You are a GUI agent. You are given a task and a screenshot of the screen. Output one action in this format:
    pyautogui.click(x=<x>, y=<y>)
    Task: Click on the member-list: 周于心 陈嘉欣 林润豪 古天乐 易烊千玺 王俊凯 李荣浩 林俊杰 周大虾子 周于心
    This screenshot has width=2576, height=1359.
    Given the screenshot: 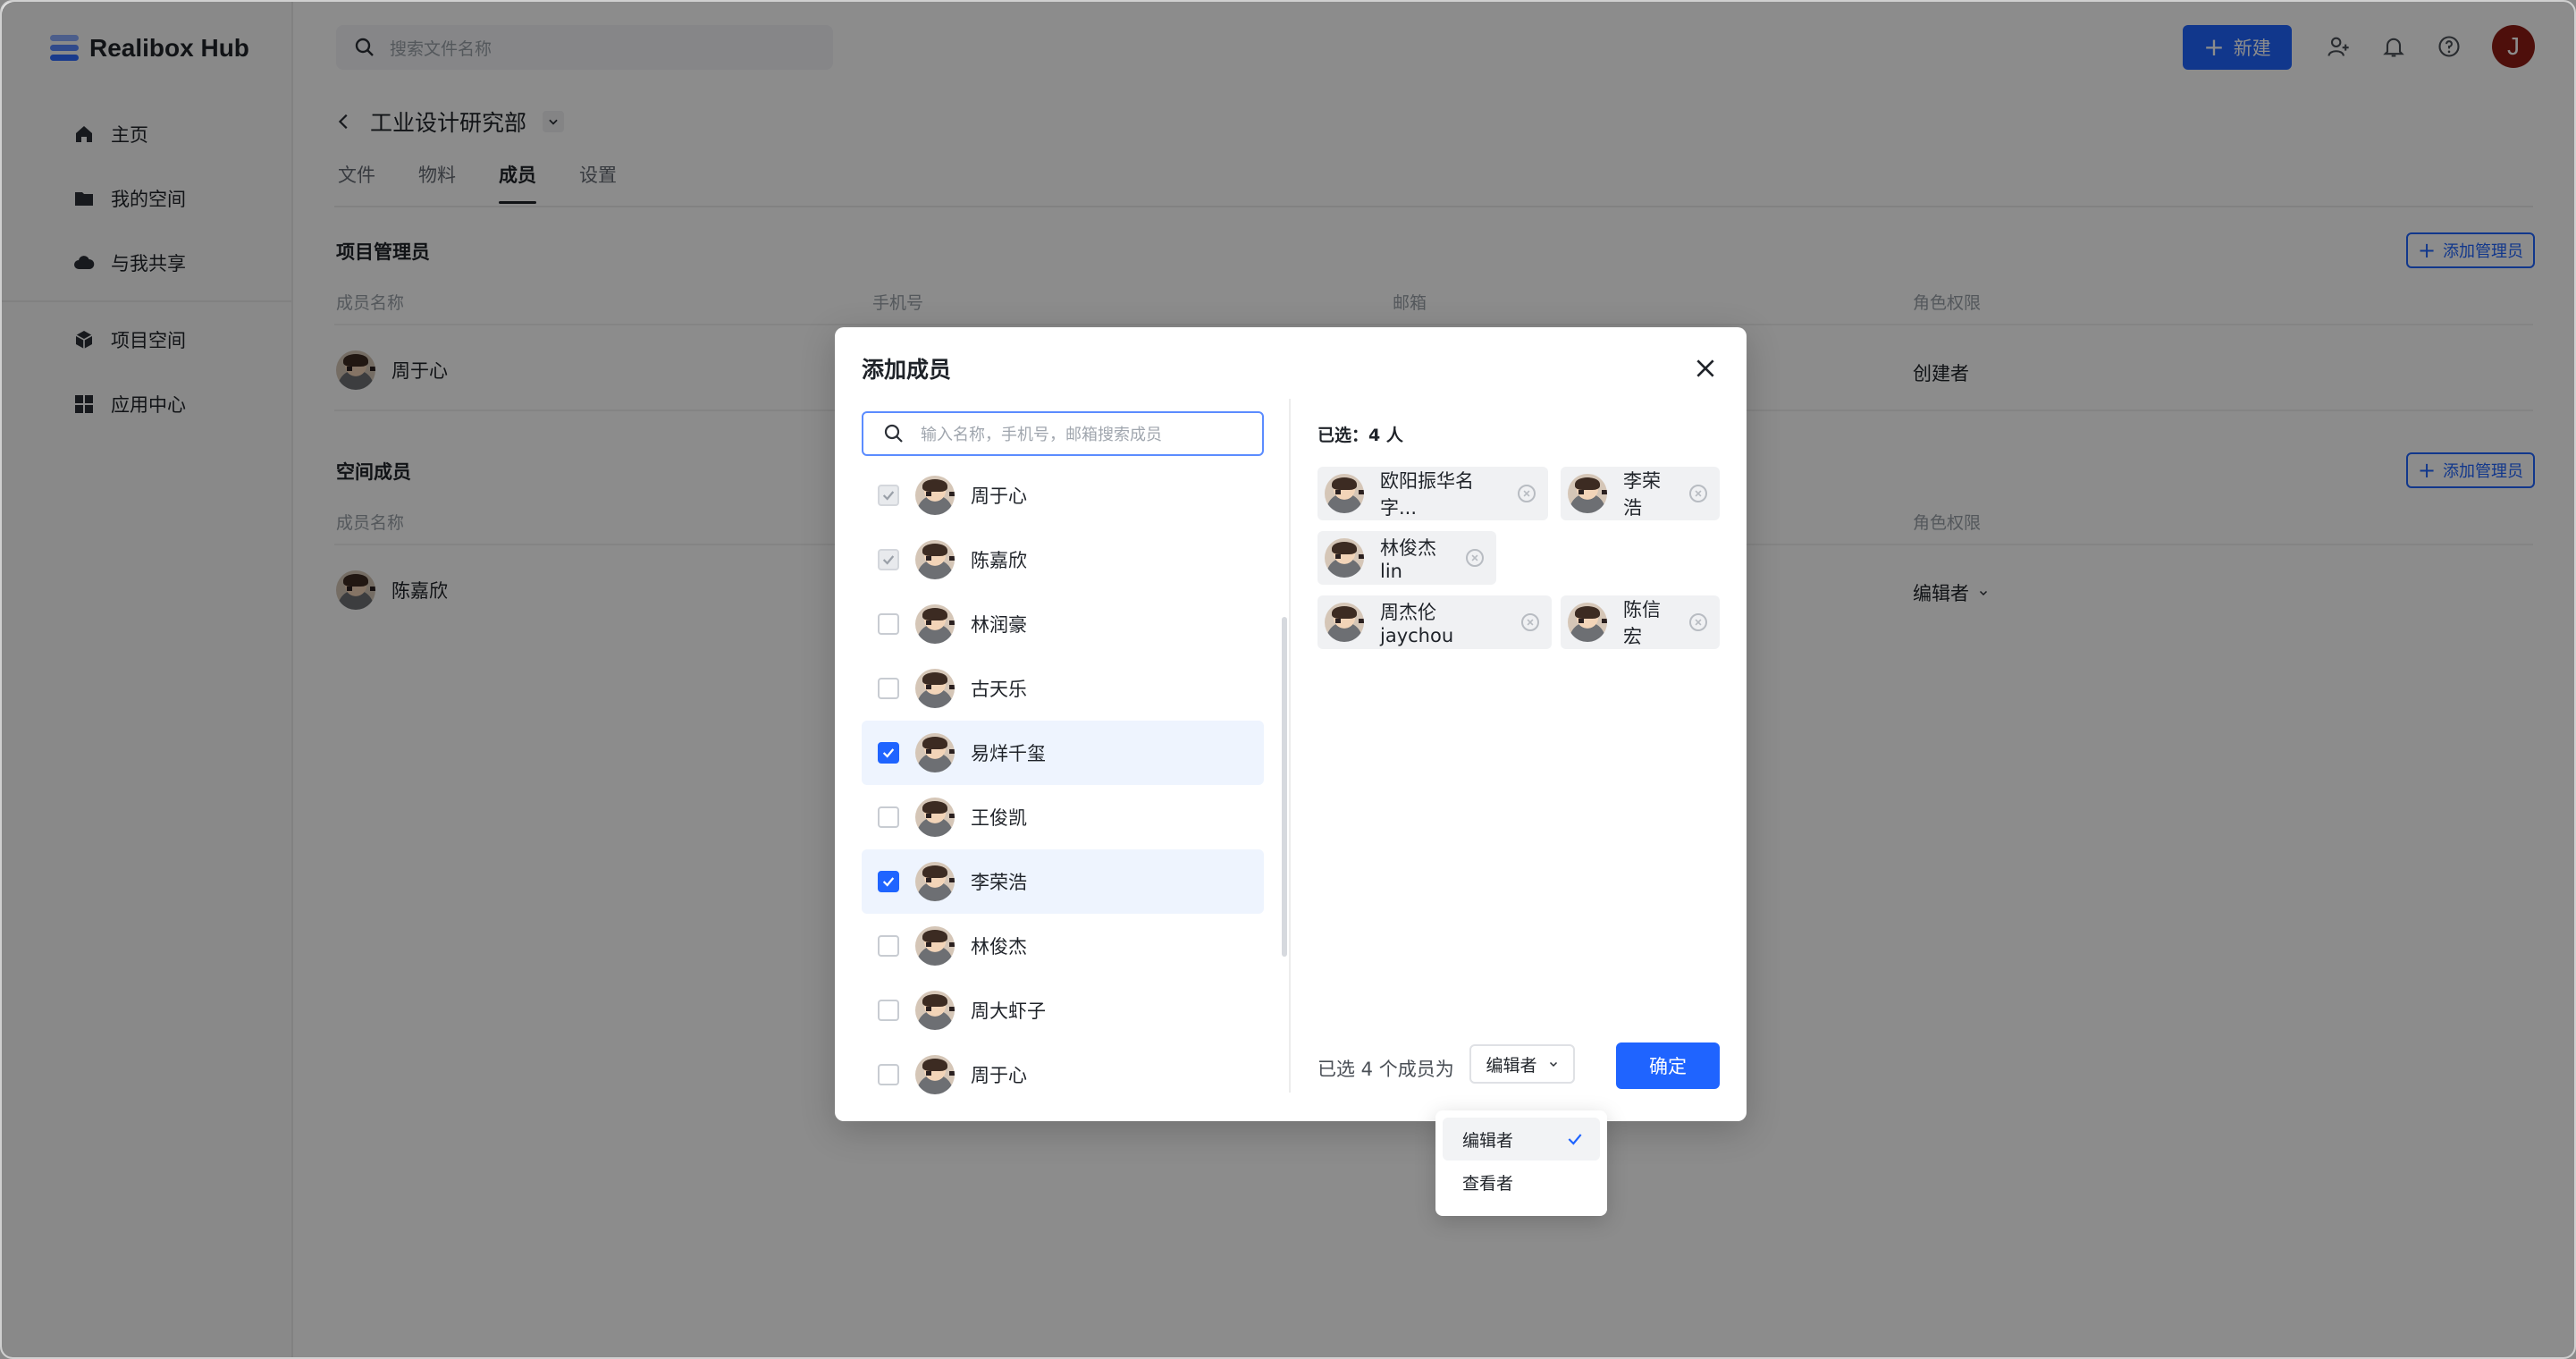 What is the action you would take?
    pyautogui.click(x=1063, y=785)
    